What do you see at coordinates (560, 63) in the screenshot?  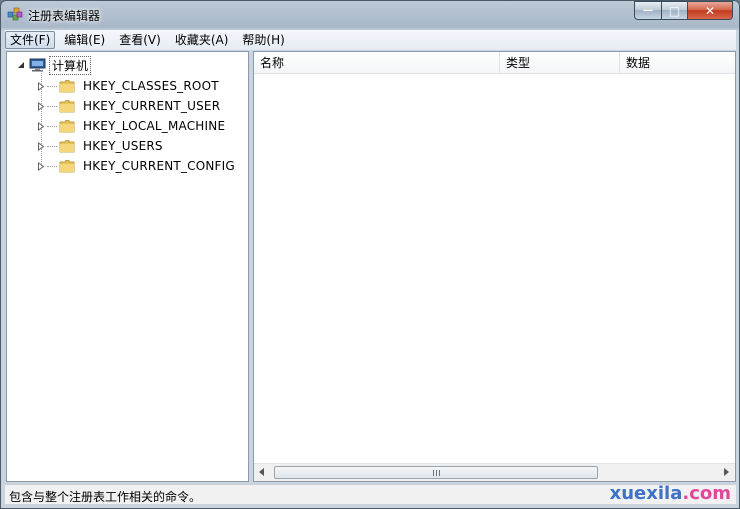 I see `column-header-type: 类型` at bounding box center [560, 63].